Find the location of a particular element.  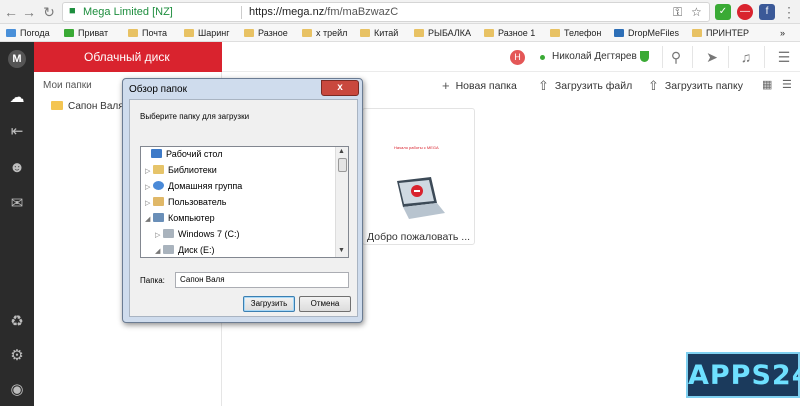

bookmark-item: ПРИНТЕР is located at coordinates (720, 33).